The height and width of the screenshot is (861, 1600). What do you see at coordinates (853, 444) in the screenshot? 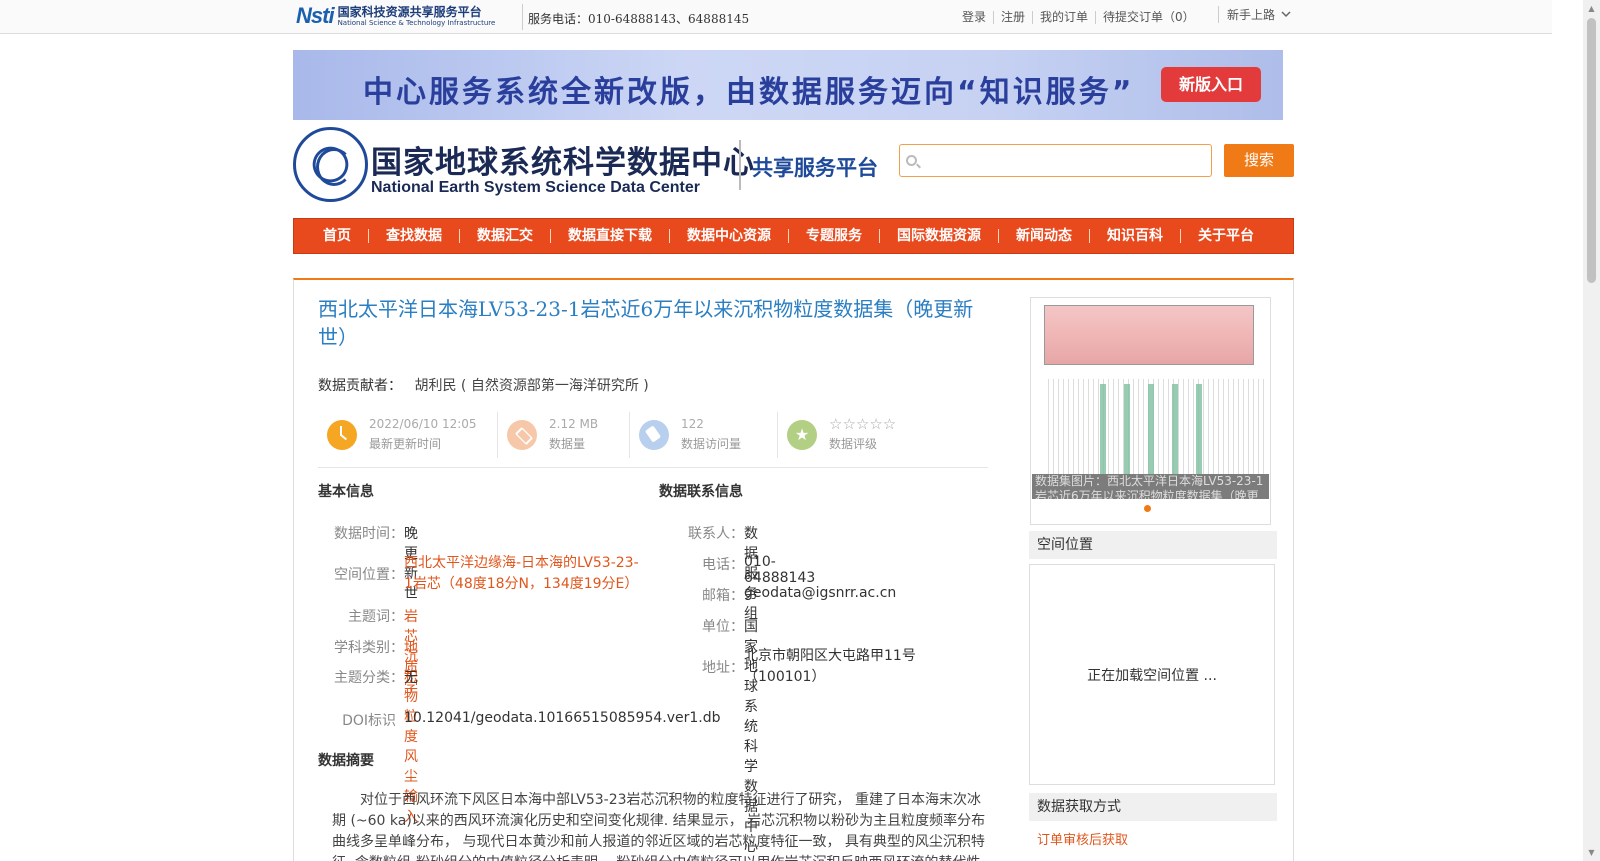
I see `rating-label: 数据评级` at bounding box center [853, 444].